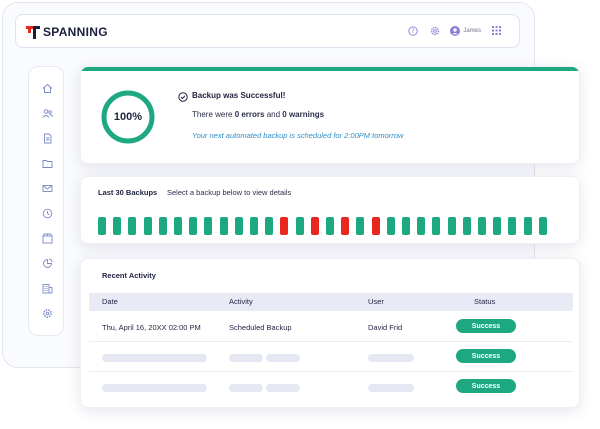 The width and height of the screenshot is (600, 429). I want to click on warning-count: 0 warnings, so click(303, 114).